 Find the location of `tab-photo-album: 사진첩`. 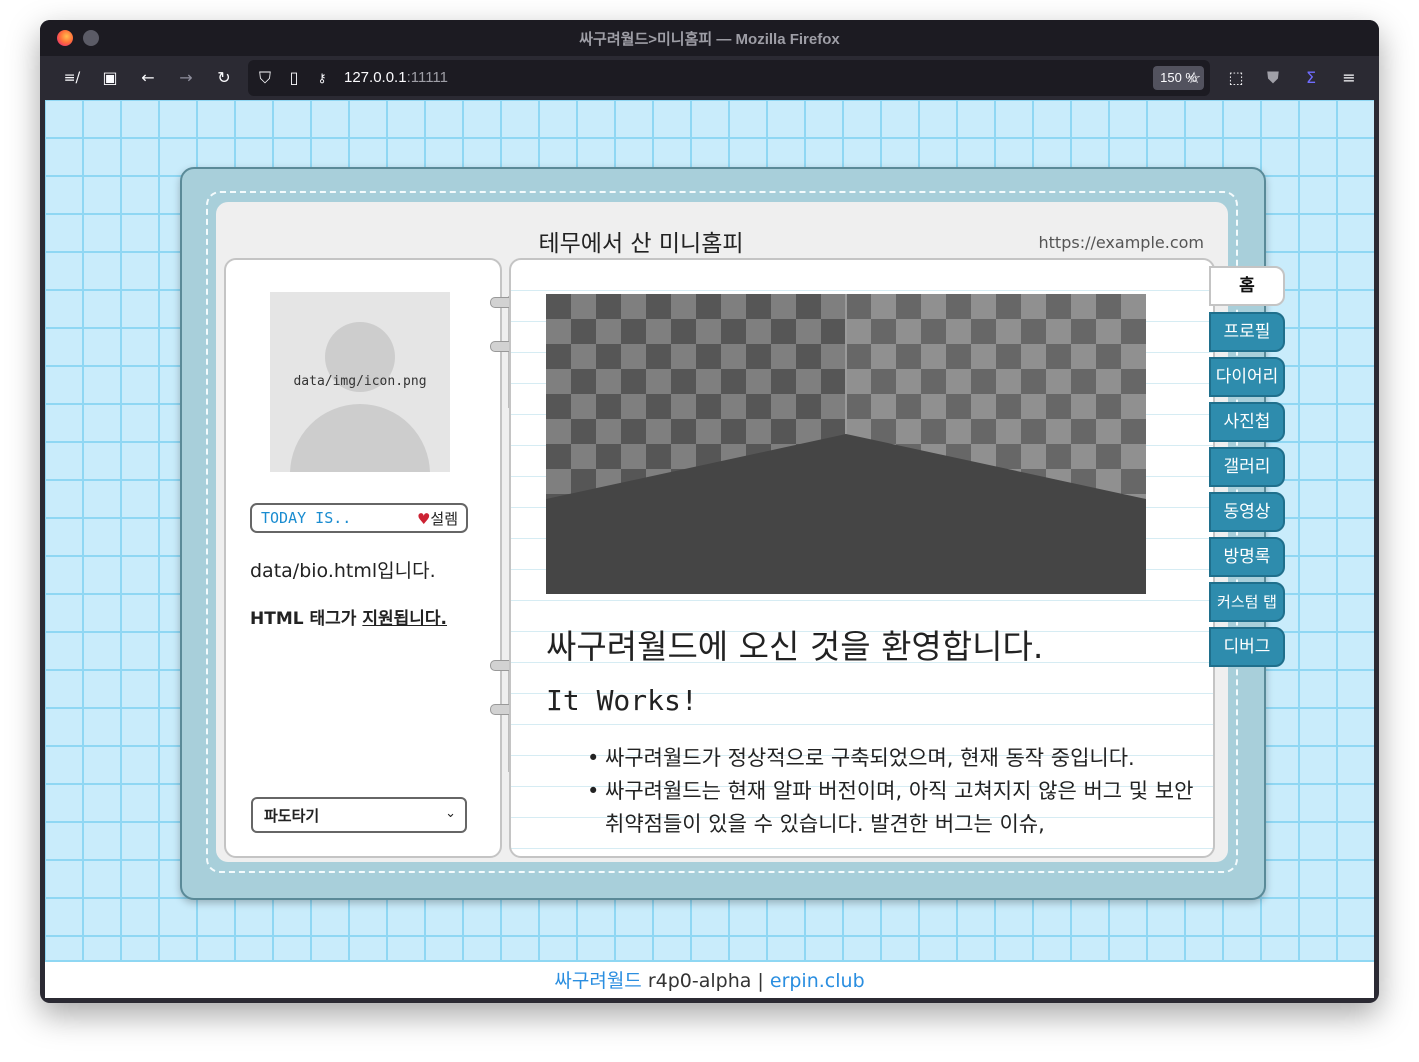

tab-photo-album: 사진첩 is located at coordinates (1247, 422).